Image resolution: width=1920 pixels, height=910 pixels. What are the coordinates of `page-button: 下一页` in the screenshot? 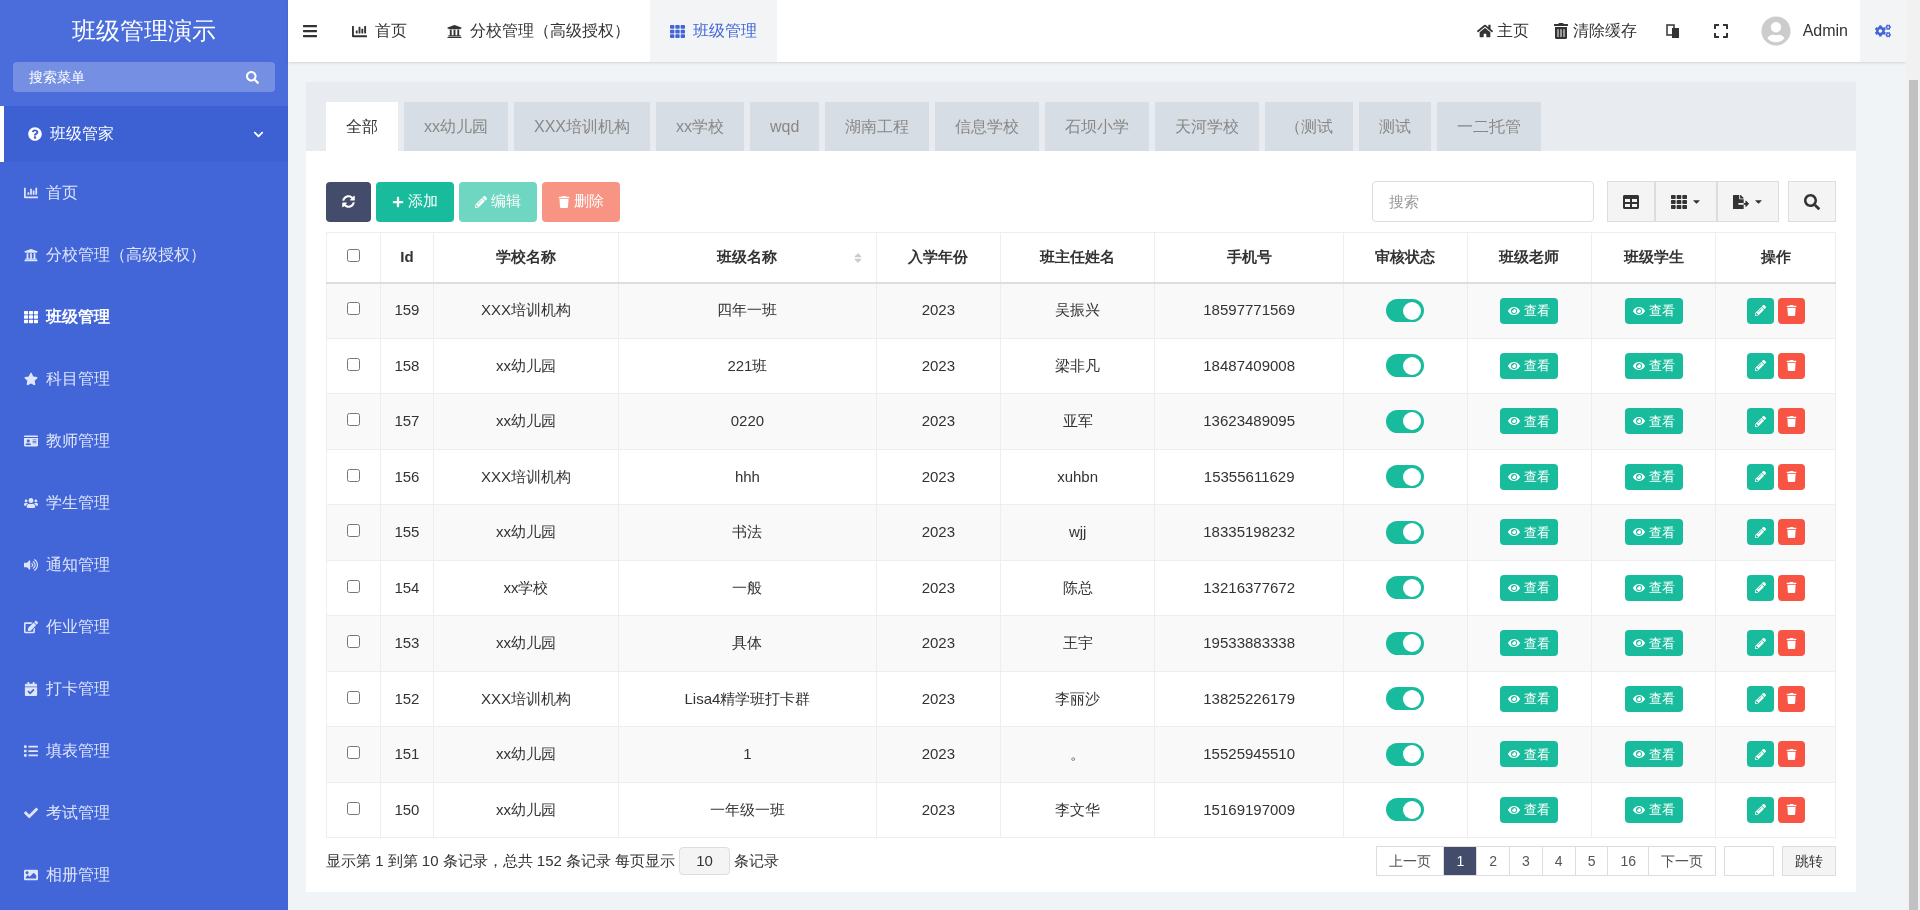 It's located at (1682, 861).